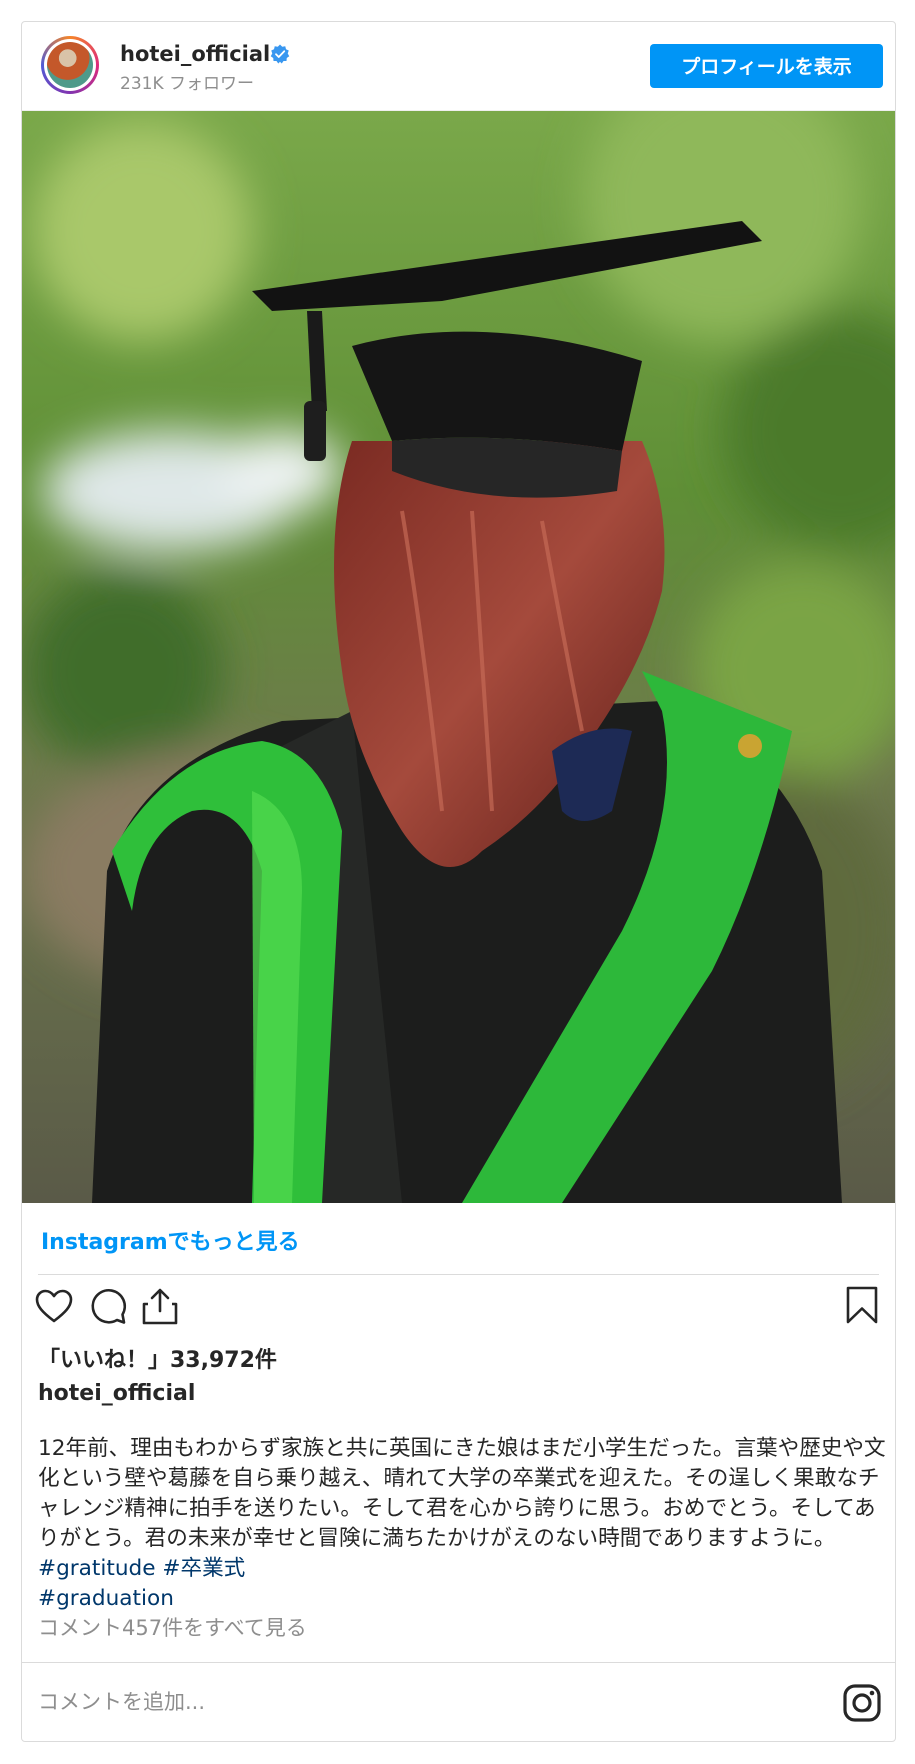 This screenshot has height=1764, width=915. What do you see at coordinates (766, 66) in the screenshot?
I see `view-profile-button: プロフィールを表示` at bounding box center [766, 66].